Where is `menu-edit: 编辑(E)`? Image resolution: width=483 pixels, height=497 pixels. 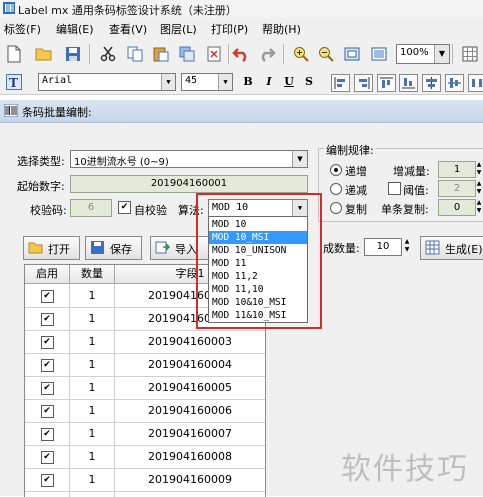 menu-edit: 编辑(E) is located at coordinates (75, 29).